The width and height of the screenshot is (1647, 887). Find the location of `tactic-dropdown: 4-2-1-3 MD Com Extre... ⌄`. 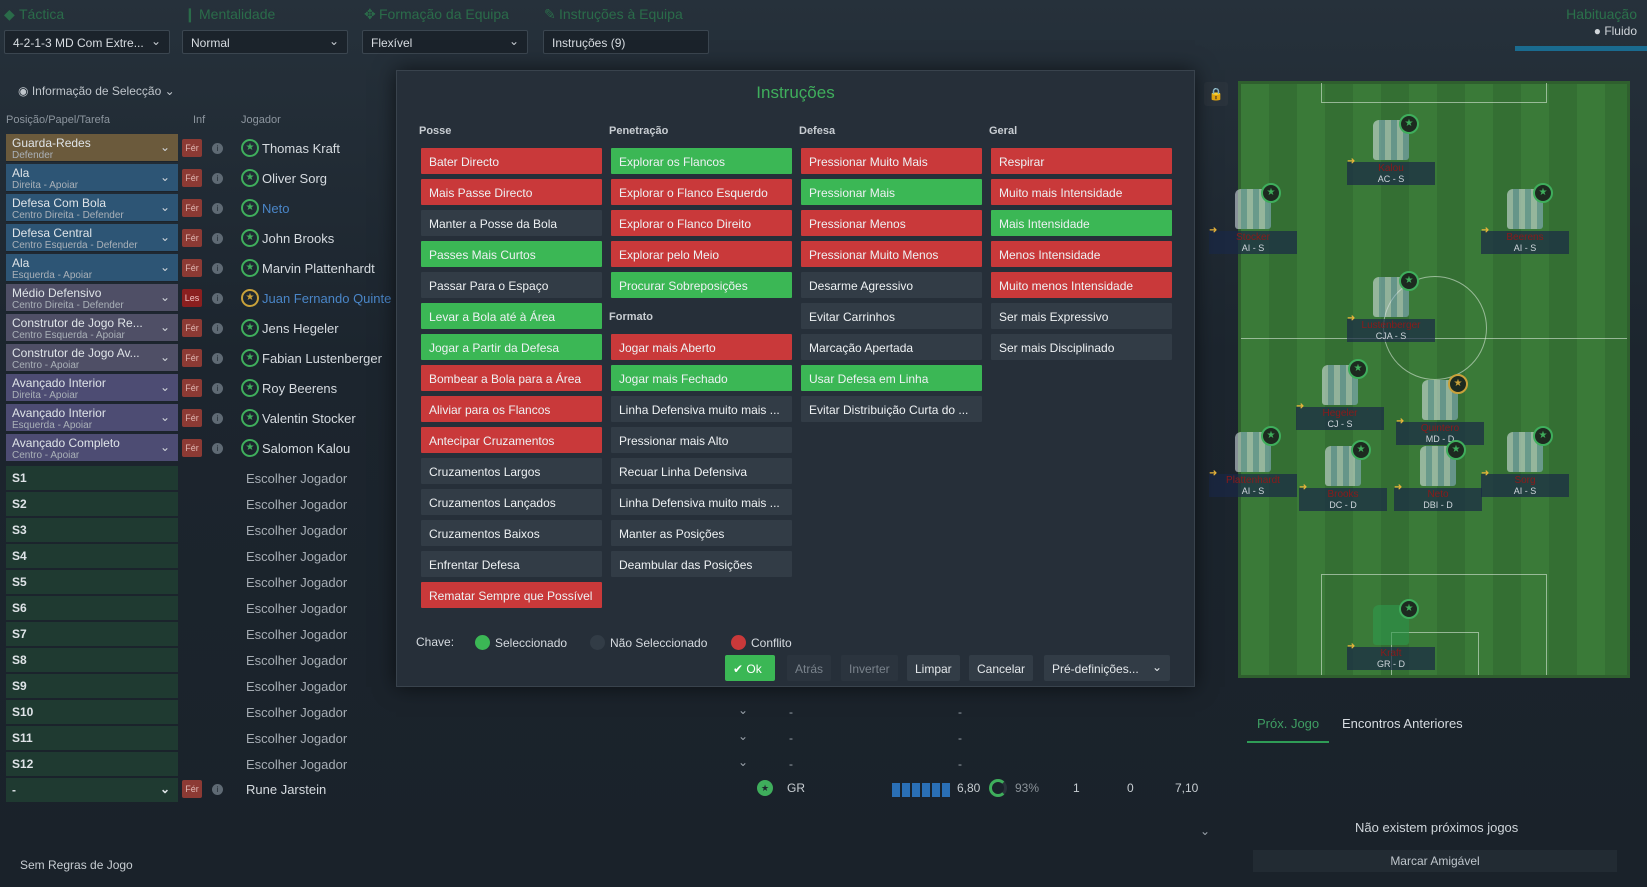

tactic-dropdown: 4-2-1-3 MD Com Extre... ⌄ is located at coordinates (87, 42).